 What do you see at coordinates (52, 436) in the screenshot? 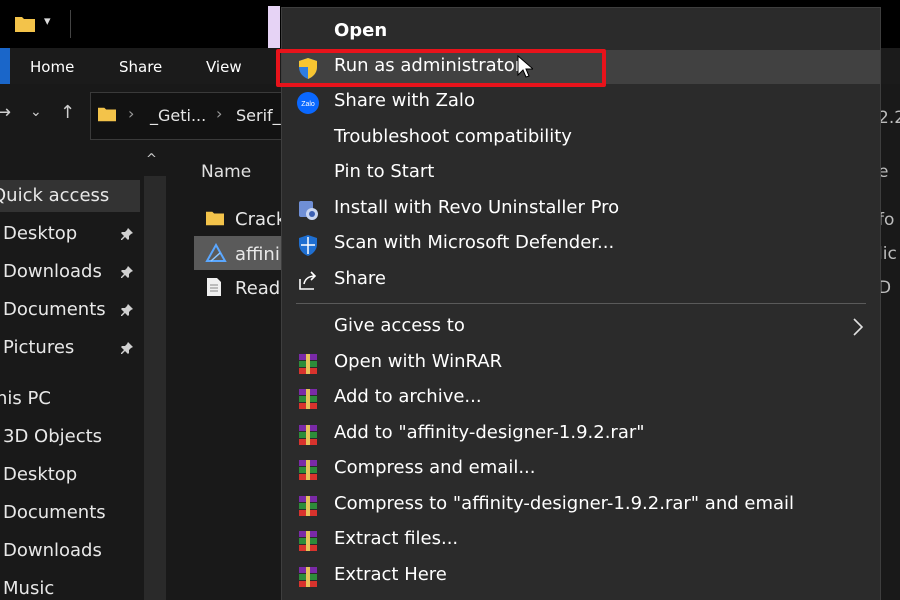
I see `nav-item-3d-objects: 3D Objects` at bounding box center [52, 436].